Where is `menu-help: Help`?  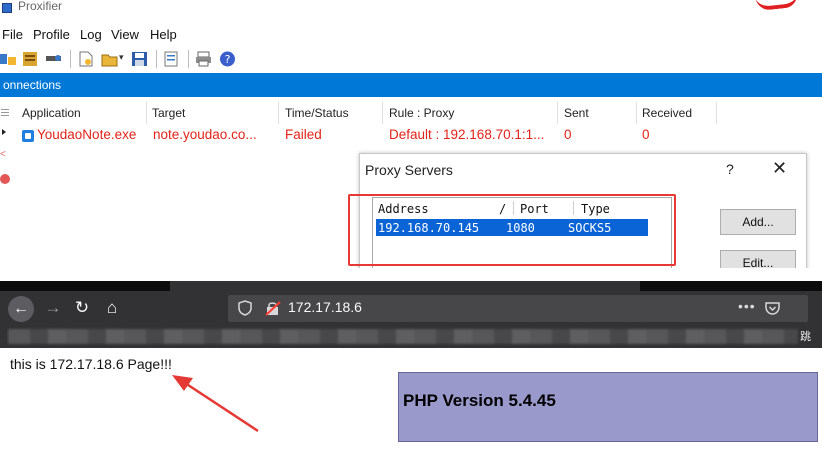
menu-help: Help is located at coordinates (163, 34).